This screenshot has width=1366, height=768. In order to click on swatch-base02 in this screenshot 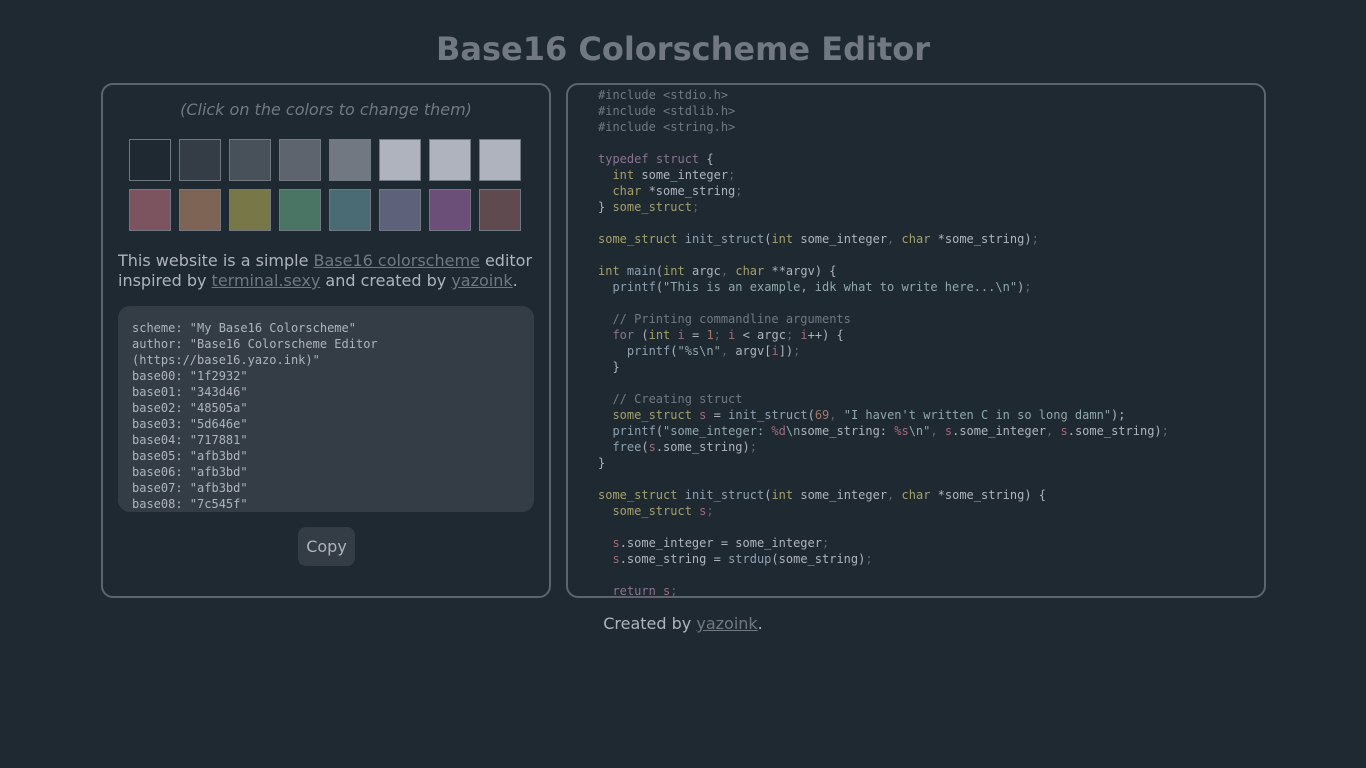, I will do `click(250, 160)`.